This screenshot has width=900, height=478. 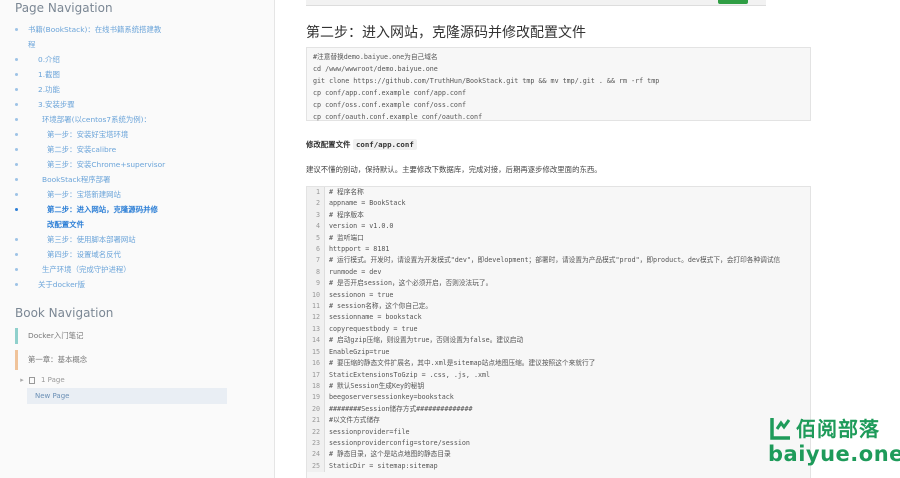 I want to click on line-number: 25, so click(x=316, y=466).